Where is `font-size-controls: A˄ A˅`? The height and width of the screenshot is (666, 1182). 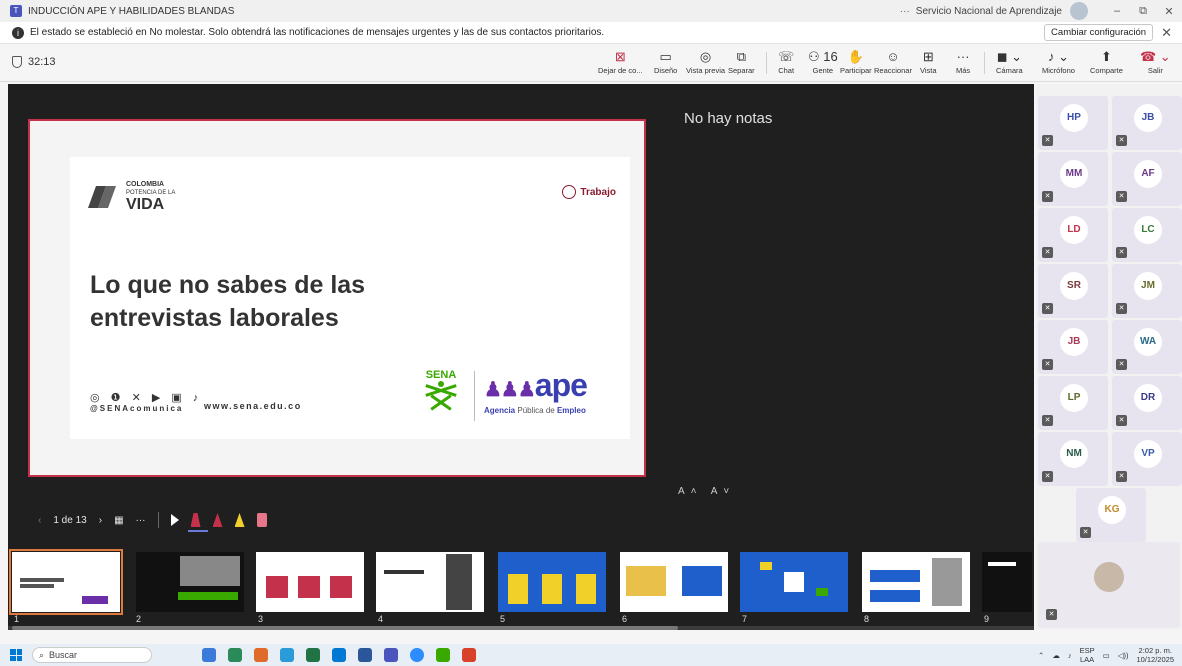
font-size-controls: A˄ A˅ is located at coordinates (706, 491).